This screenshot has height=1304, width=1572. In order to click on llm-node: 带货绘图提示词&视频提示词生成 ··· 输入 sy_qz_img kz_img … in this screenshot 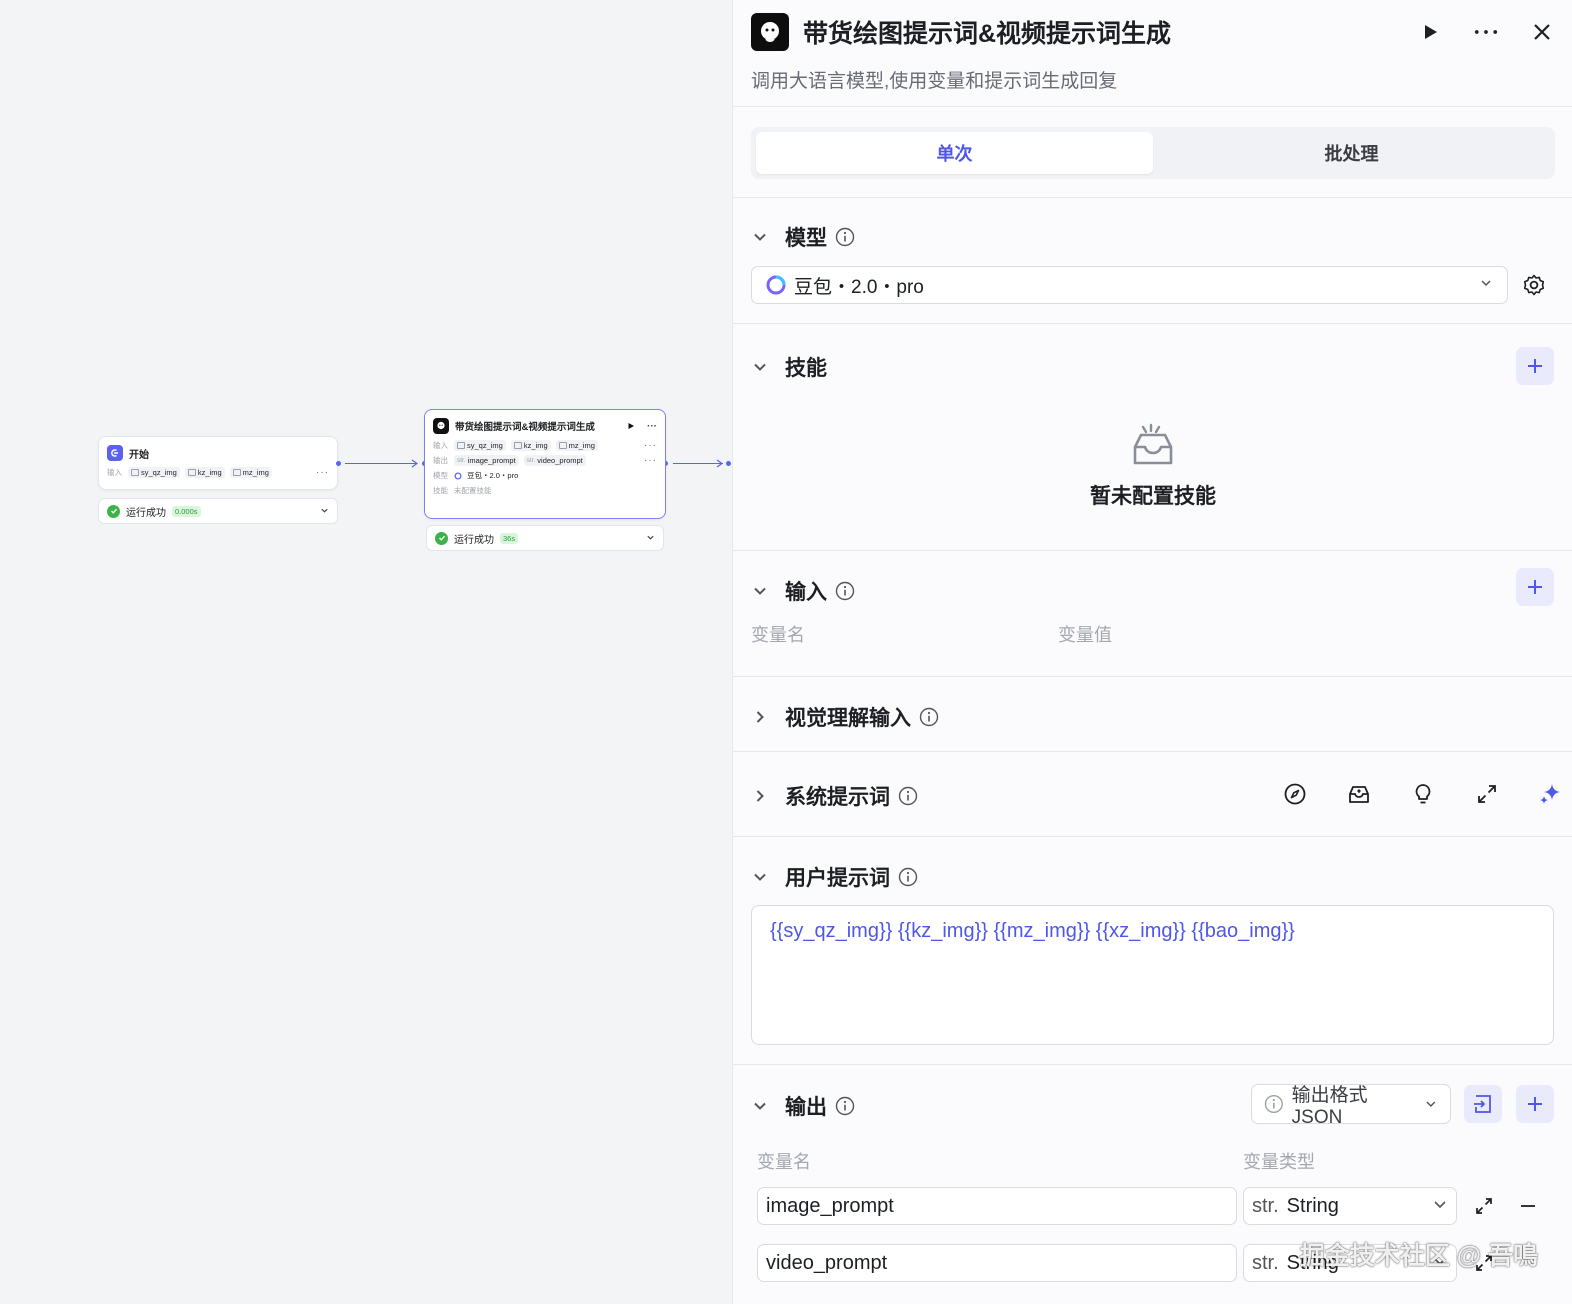, I will do `click(545, 464)`.